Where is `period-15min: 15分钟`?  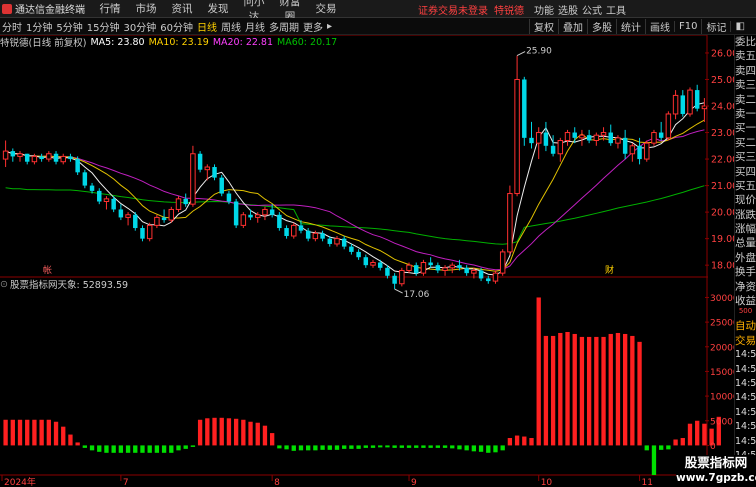
period-15min: 15分钟 is located at coordinates (103, 26).